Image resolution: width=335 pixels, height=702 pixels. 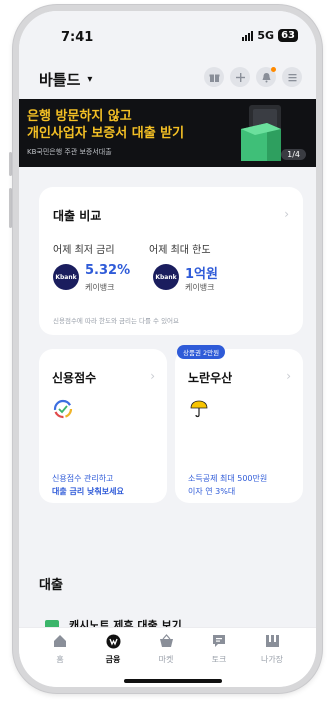 What do you see at coordinates (248, 35) in the screenshot?
I see `signal-icon` at bounding box center [248, 35].